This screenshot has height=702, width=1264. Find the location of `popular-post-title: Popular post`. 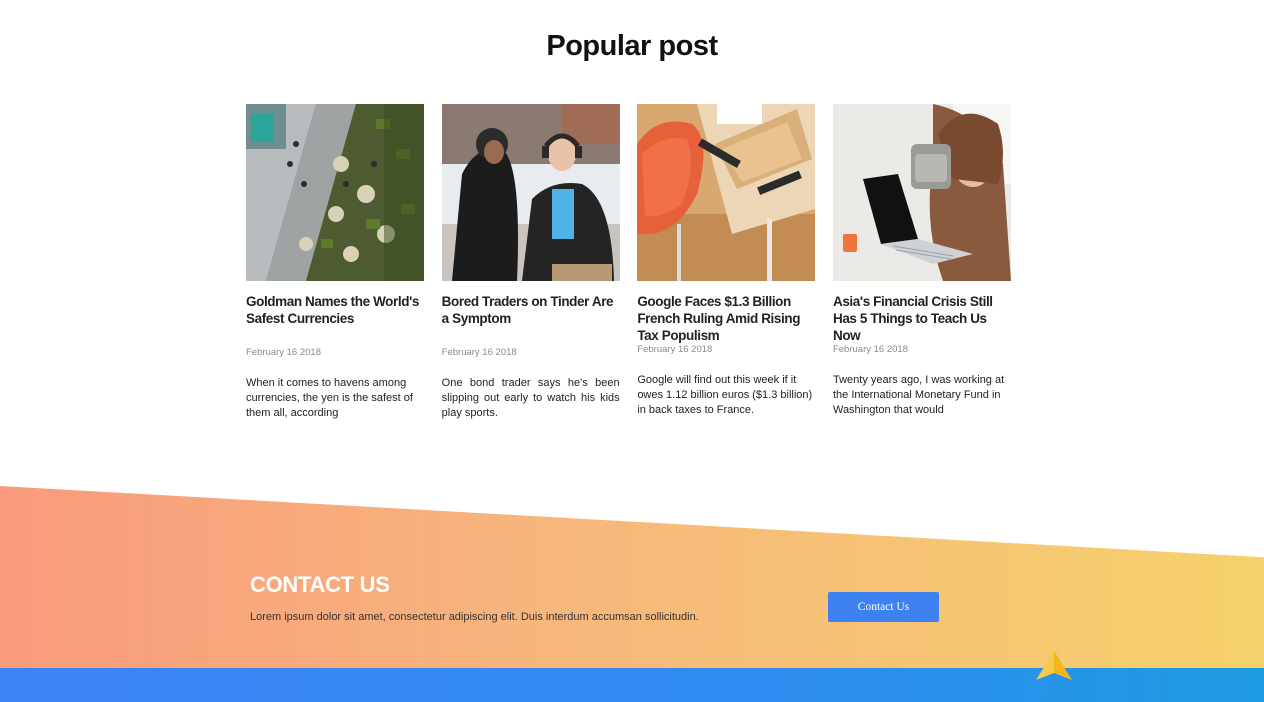

popular-post-title: Popular post is located at coordinates (632, 46).